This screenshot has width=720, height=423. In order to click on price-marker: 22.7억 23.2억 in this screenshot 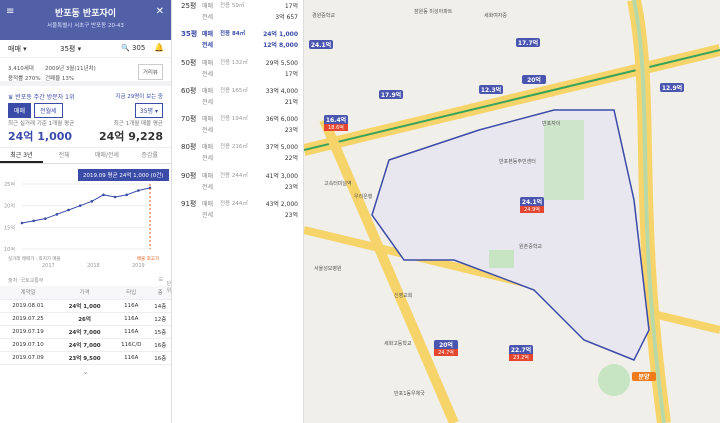, I will do `click(521, 353)`.